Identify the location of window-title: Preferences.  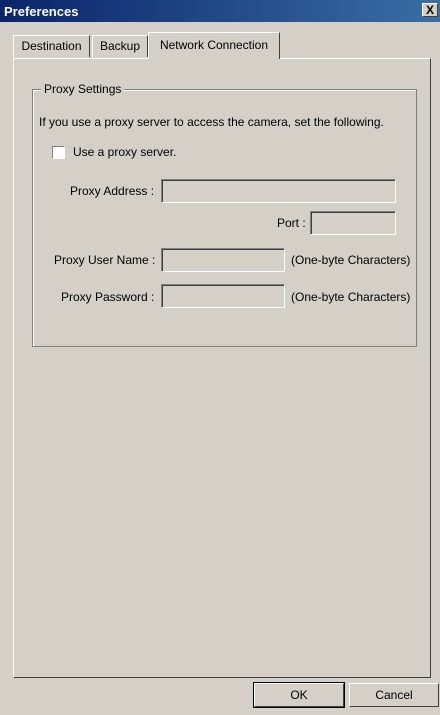
(41, 11).